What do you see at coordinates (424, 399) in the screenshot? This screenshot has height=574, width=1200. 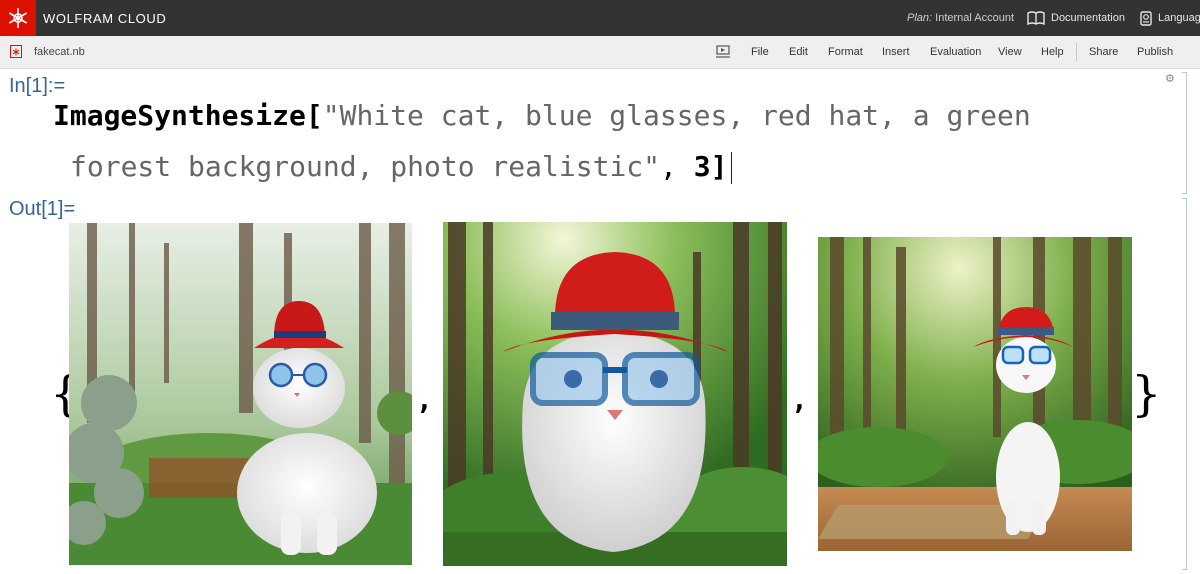 I see `list-comma-1: ,` at bounding box center [424, 399].